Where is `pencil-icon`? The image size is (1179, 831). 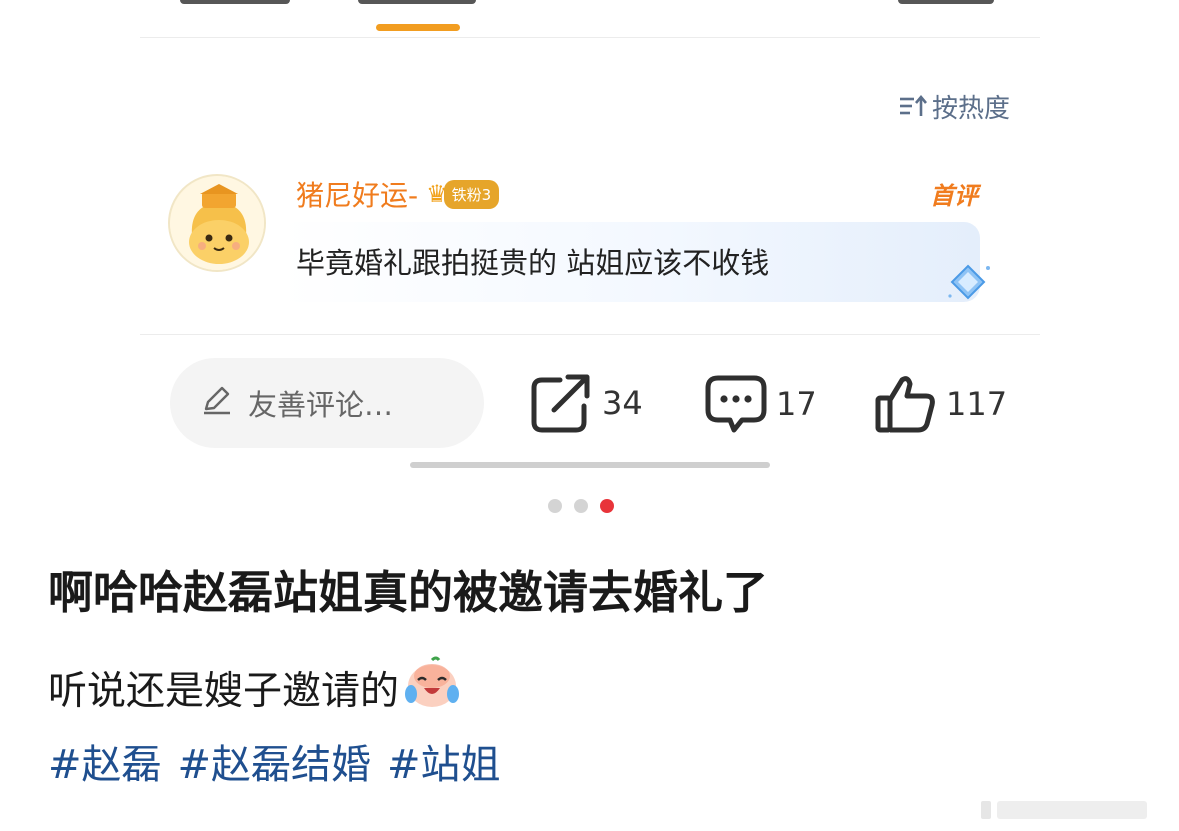 pencil-icon is located at coordinates (217, 403).